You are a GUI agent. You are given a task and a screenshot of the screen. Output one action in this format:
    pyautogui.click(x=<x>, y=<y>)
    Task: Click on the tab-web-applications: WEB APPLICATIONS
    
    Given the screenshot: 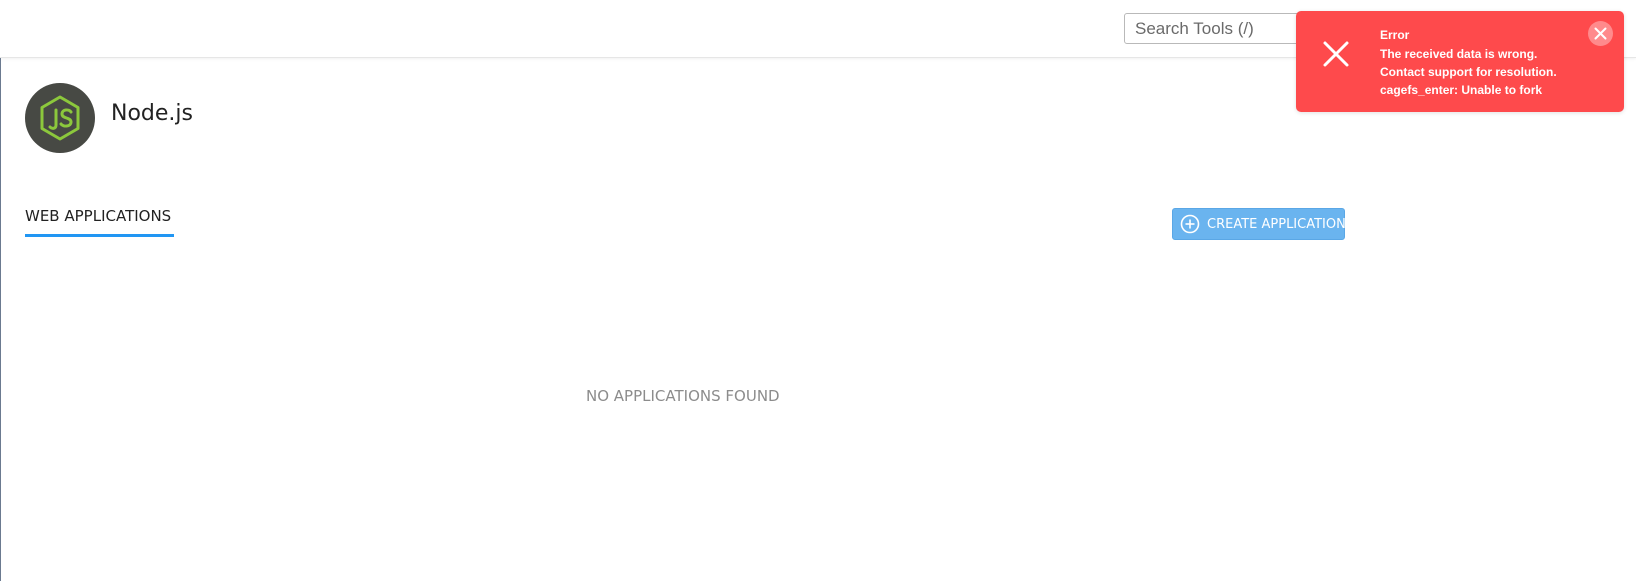 What is the action you would take?
    pyautogui.click(x=98, y=216)
    